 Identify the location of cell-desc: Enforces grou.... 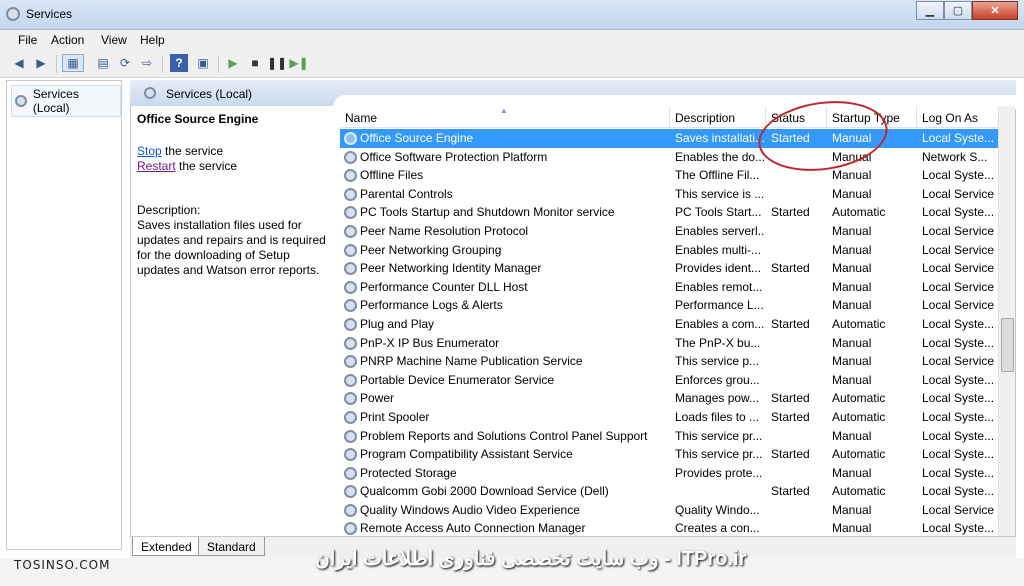
(717, 379).